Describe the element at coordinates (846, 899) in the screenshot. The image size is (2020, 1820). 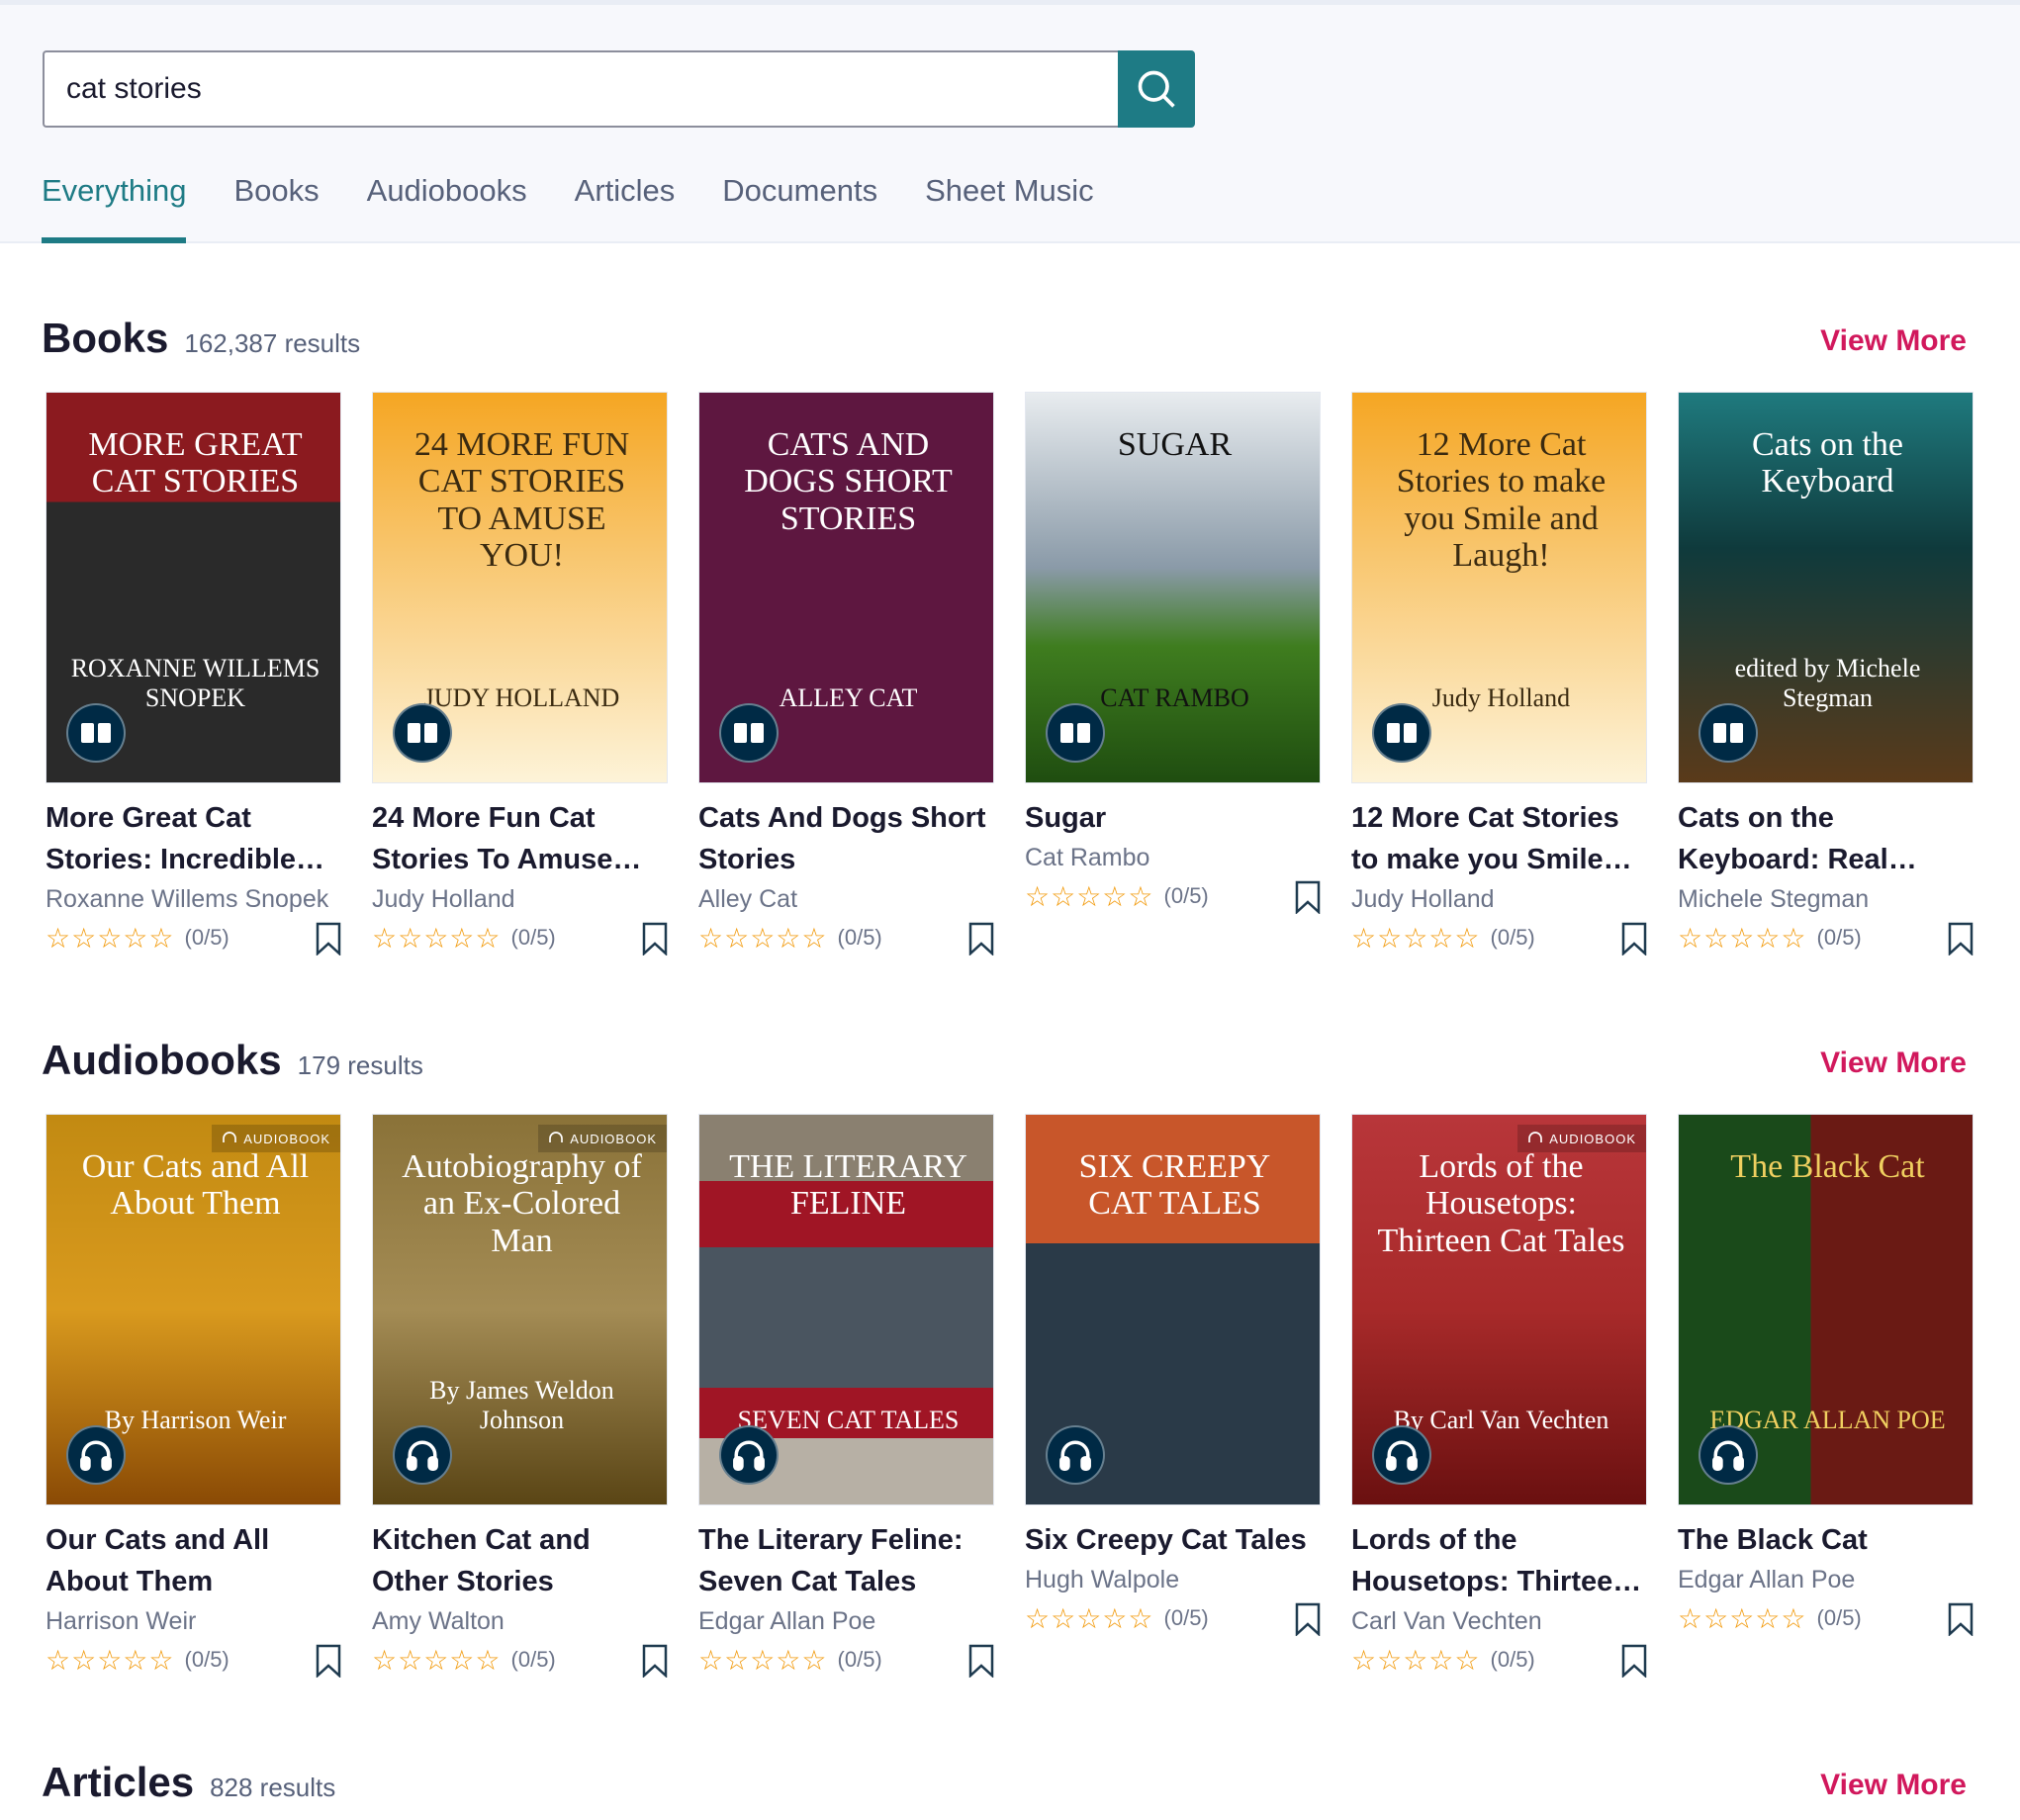
I see `item-author: Alley Cat` at that location.